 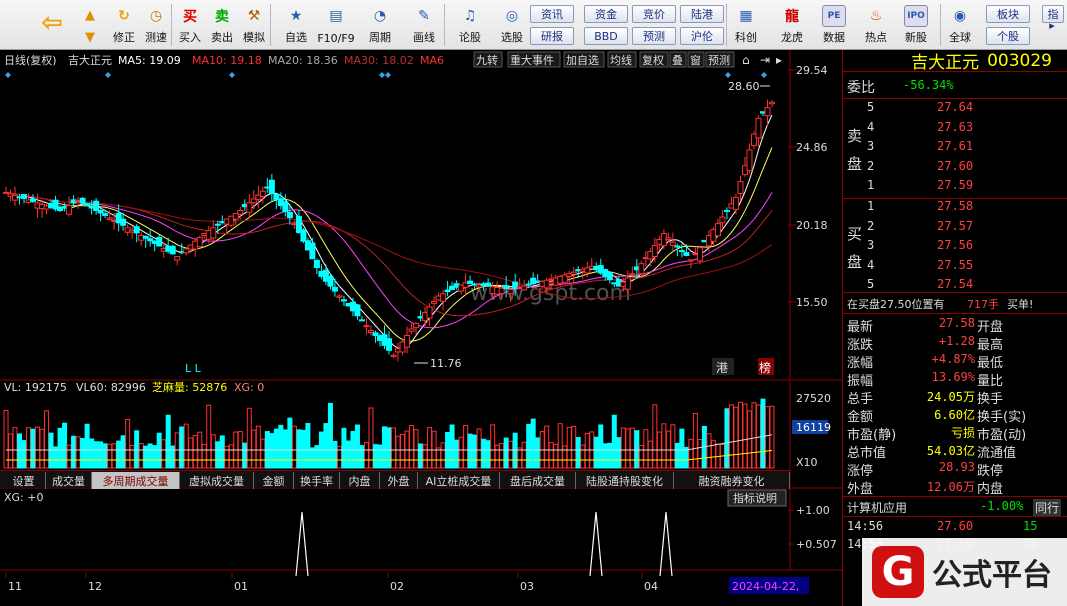 What do you see at coordinates (552, 14) in the screenshot?
I see `quick-button-0: 资讯` at bounding box center [552, 14].